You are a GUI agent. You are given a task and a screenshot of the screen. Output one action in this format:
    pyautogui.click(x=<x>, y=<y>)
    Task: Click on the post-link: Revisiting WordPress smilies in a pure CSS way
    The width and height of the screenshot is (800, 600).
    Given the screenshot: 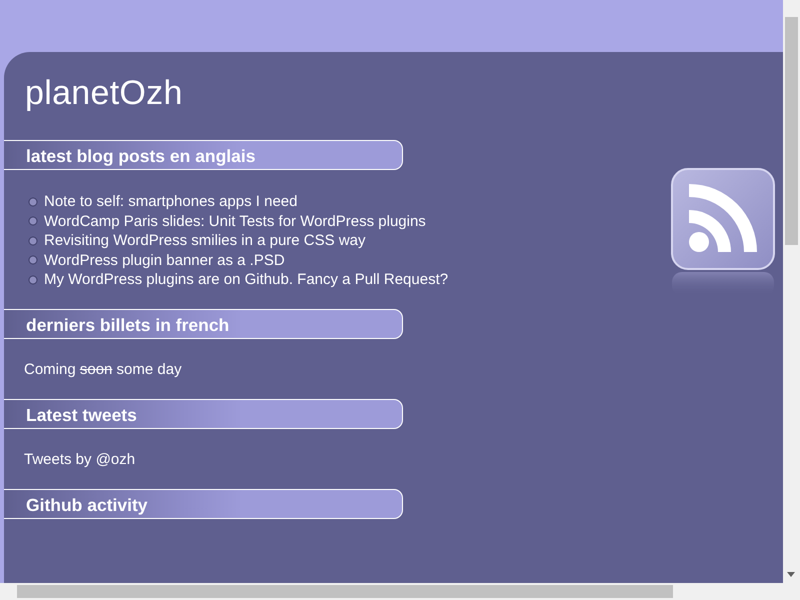 What is the action you would take?
    pyautogui.click(x=205, y=241)
    